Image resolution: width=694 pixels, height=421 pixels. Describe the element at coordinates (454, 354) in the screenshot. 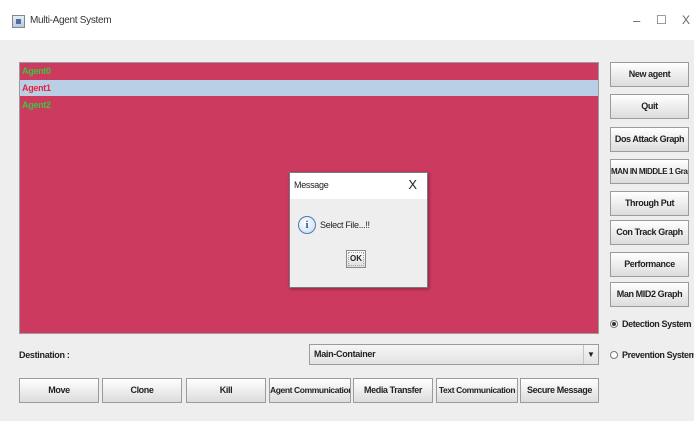

I see `destination-select: Main-Container ▼` at that location.